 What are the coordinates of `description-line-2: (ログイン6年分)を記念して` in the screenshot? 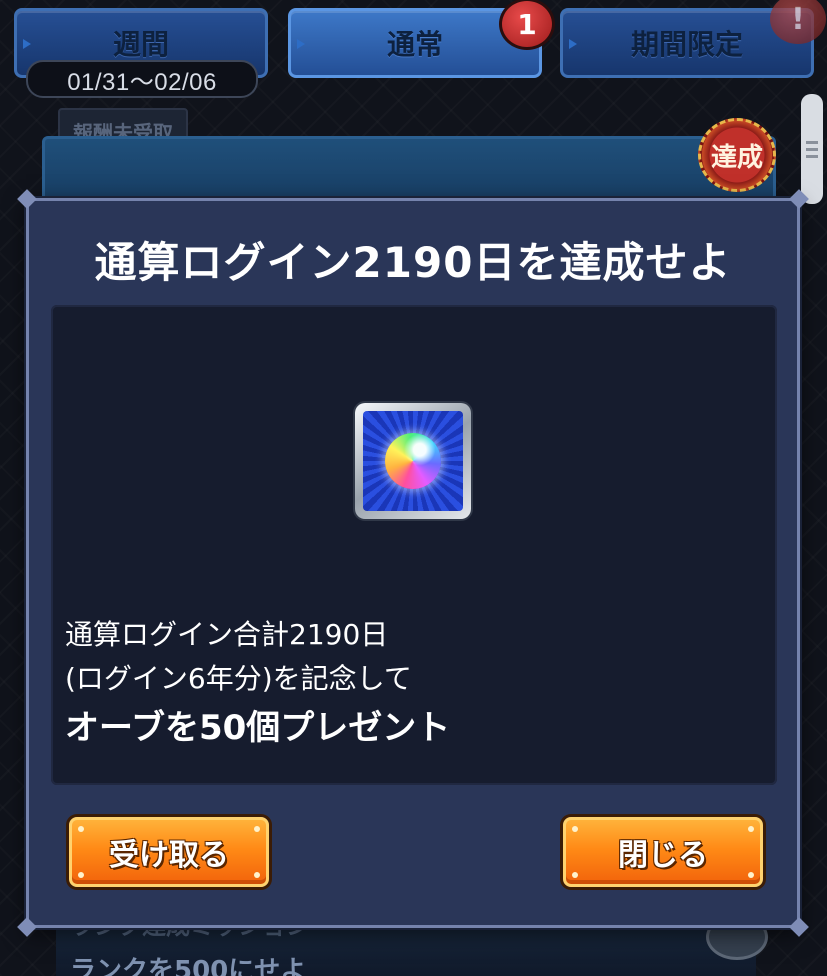 It's located at (238, 678).